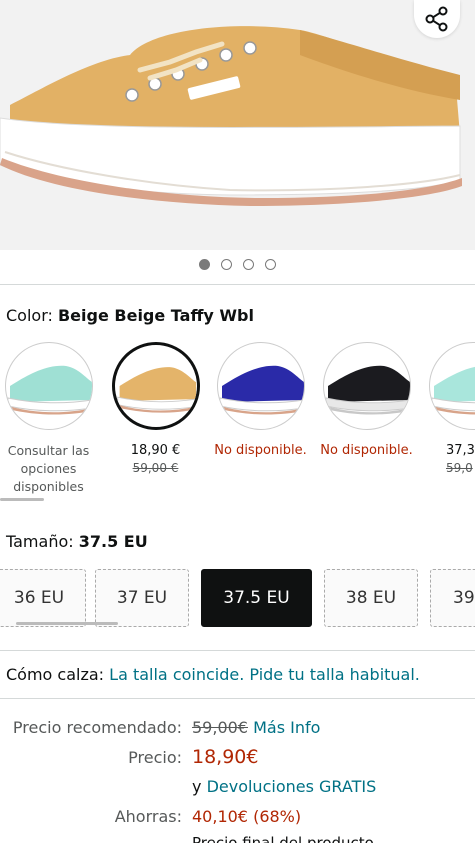  Describe the element at coordinates (55, 674) in the screenshot. I see `fit-label: Cómo calza:` at that location.